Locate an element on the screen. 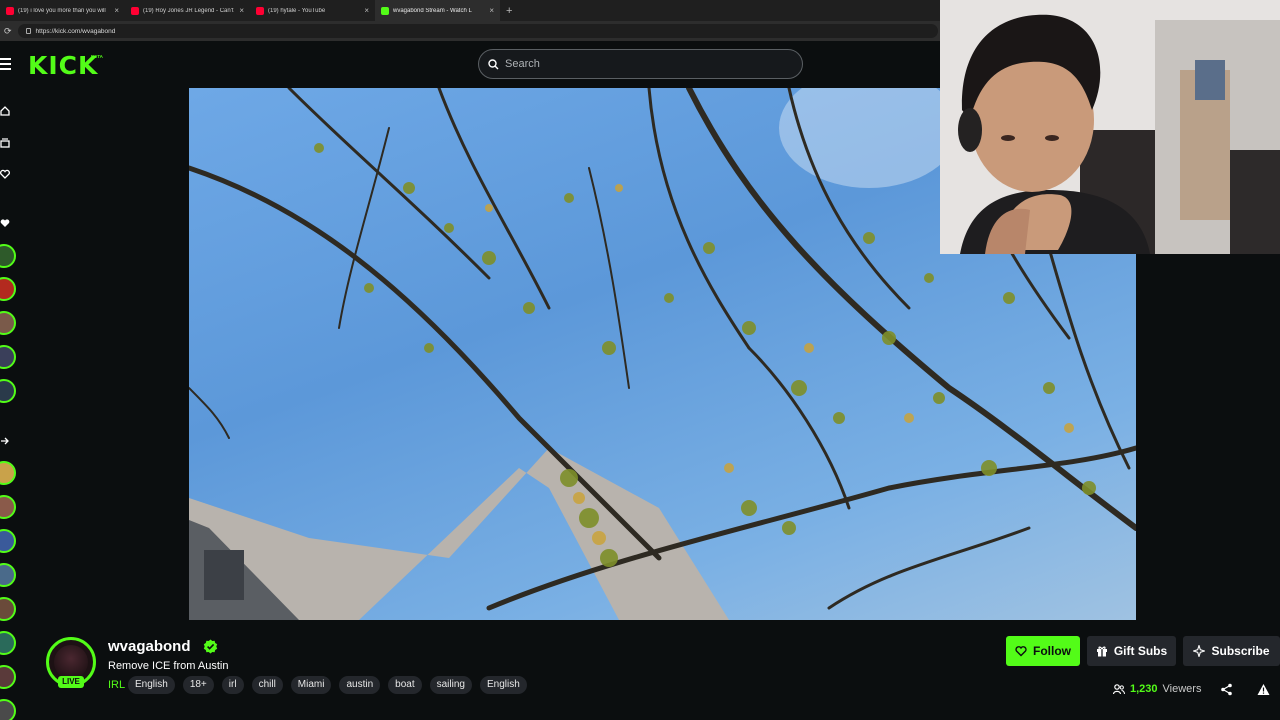 This screenshot has width=1280, height=720. site-info-icon is located at coordinates (28, 31).